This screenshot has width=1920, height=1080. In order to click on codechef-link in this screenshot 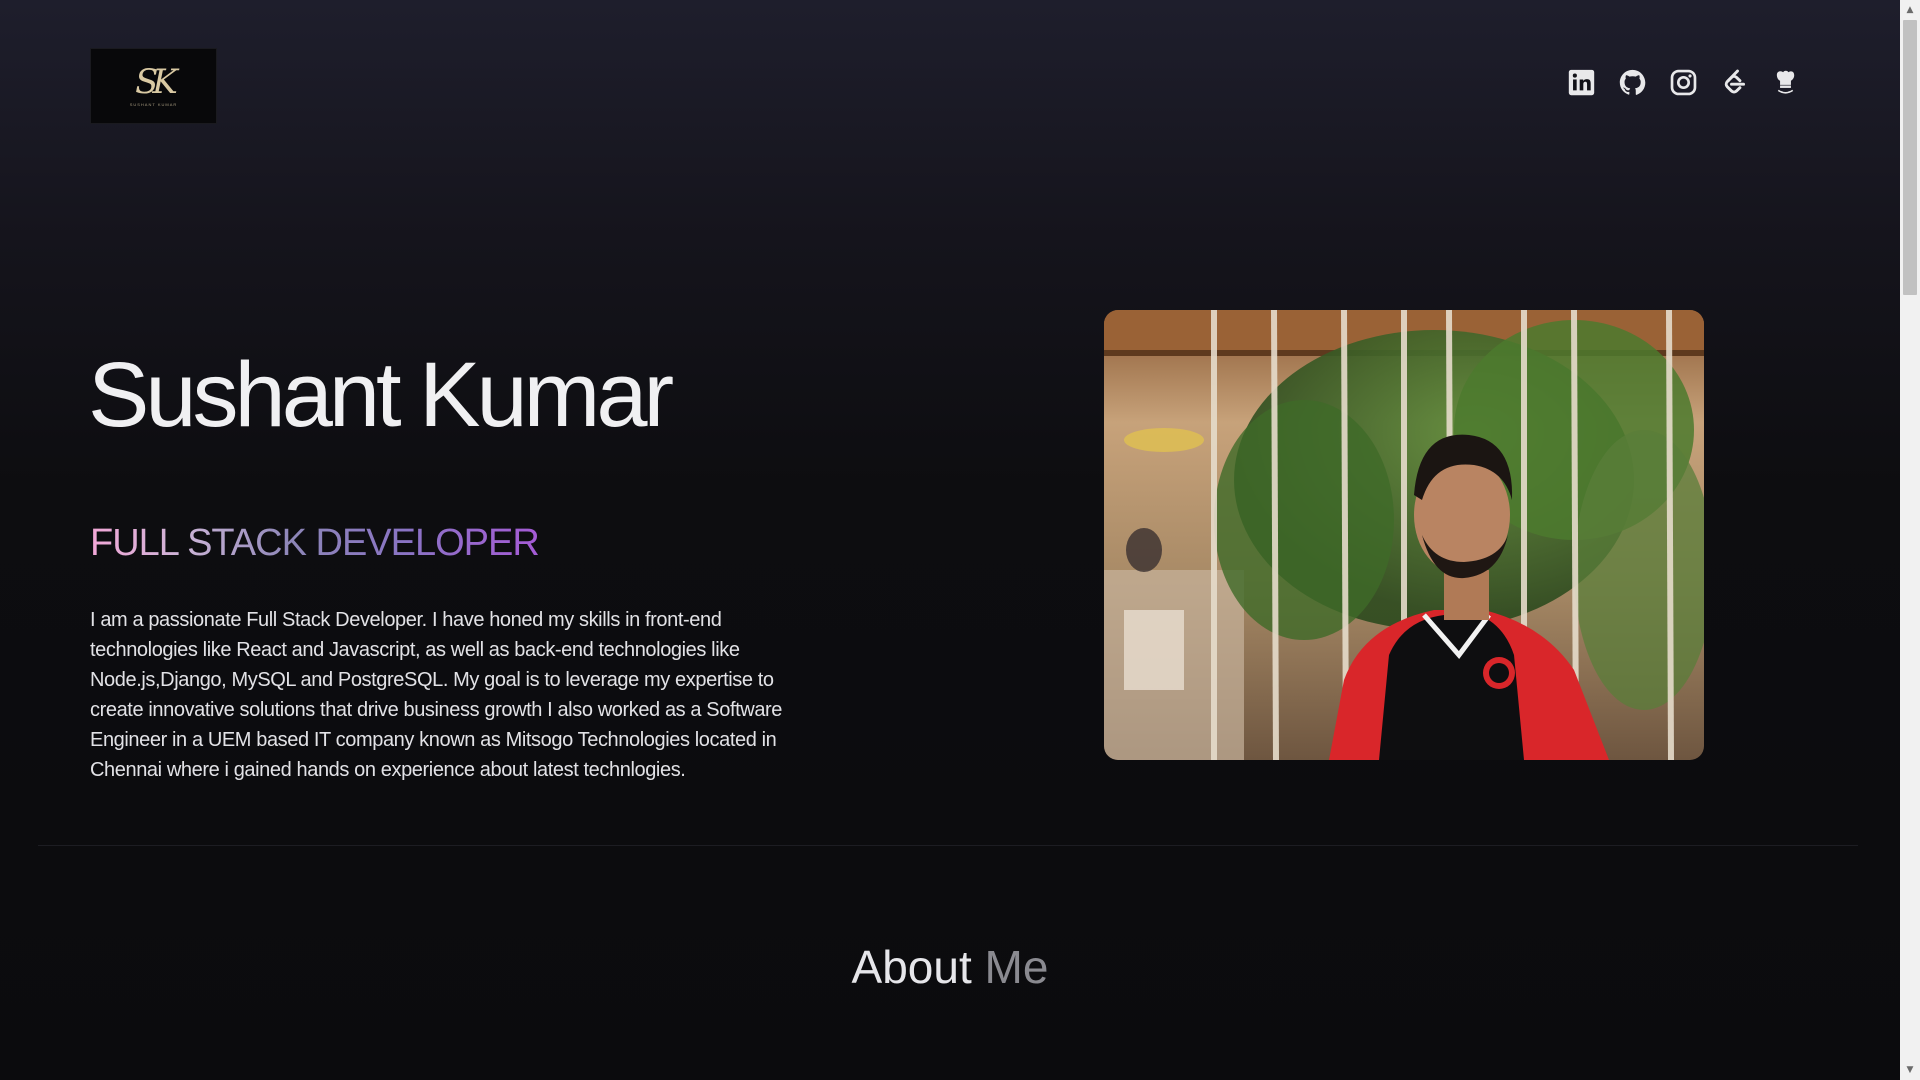, I will do `click(1785, 82)`.